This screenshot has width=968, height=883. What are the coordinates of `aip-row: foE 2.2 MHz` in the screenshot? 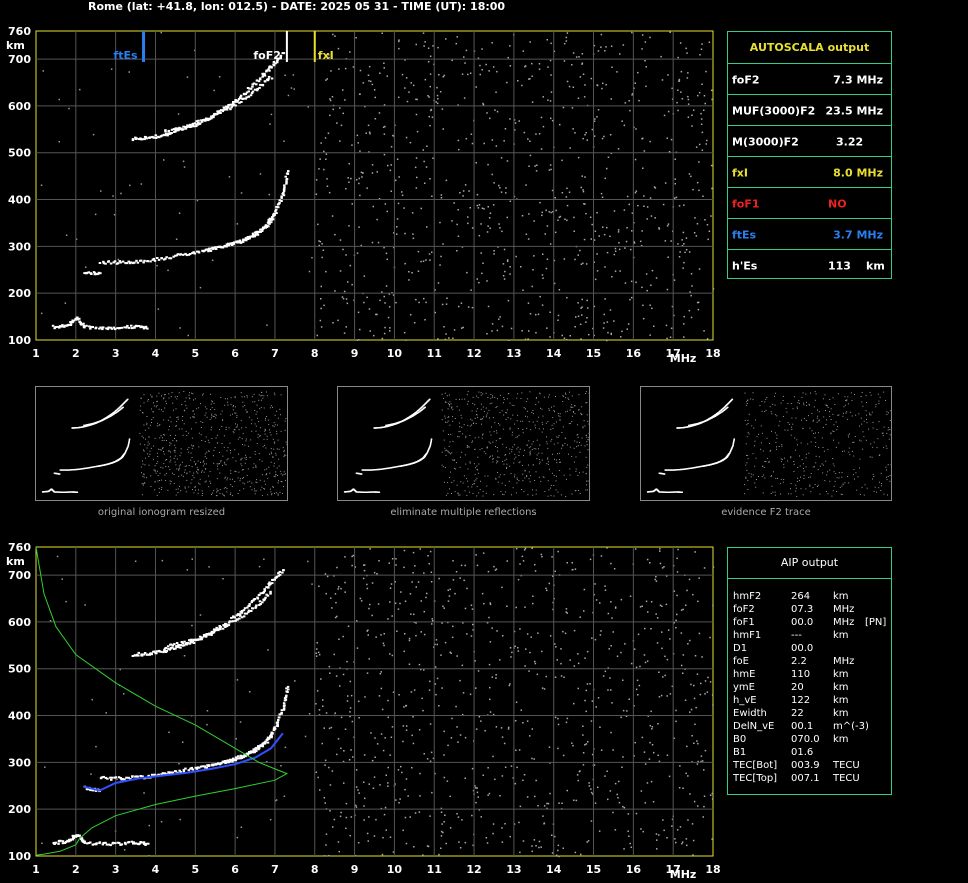 It's located at (810, 661).